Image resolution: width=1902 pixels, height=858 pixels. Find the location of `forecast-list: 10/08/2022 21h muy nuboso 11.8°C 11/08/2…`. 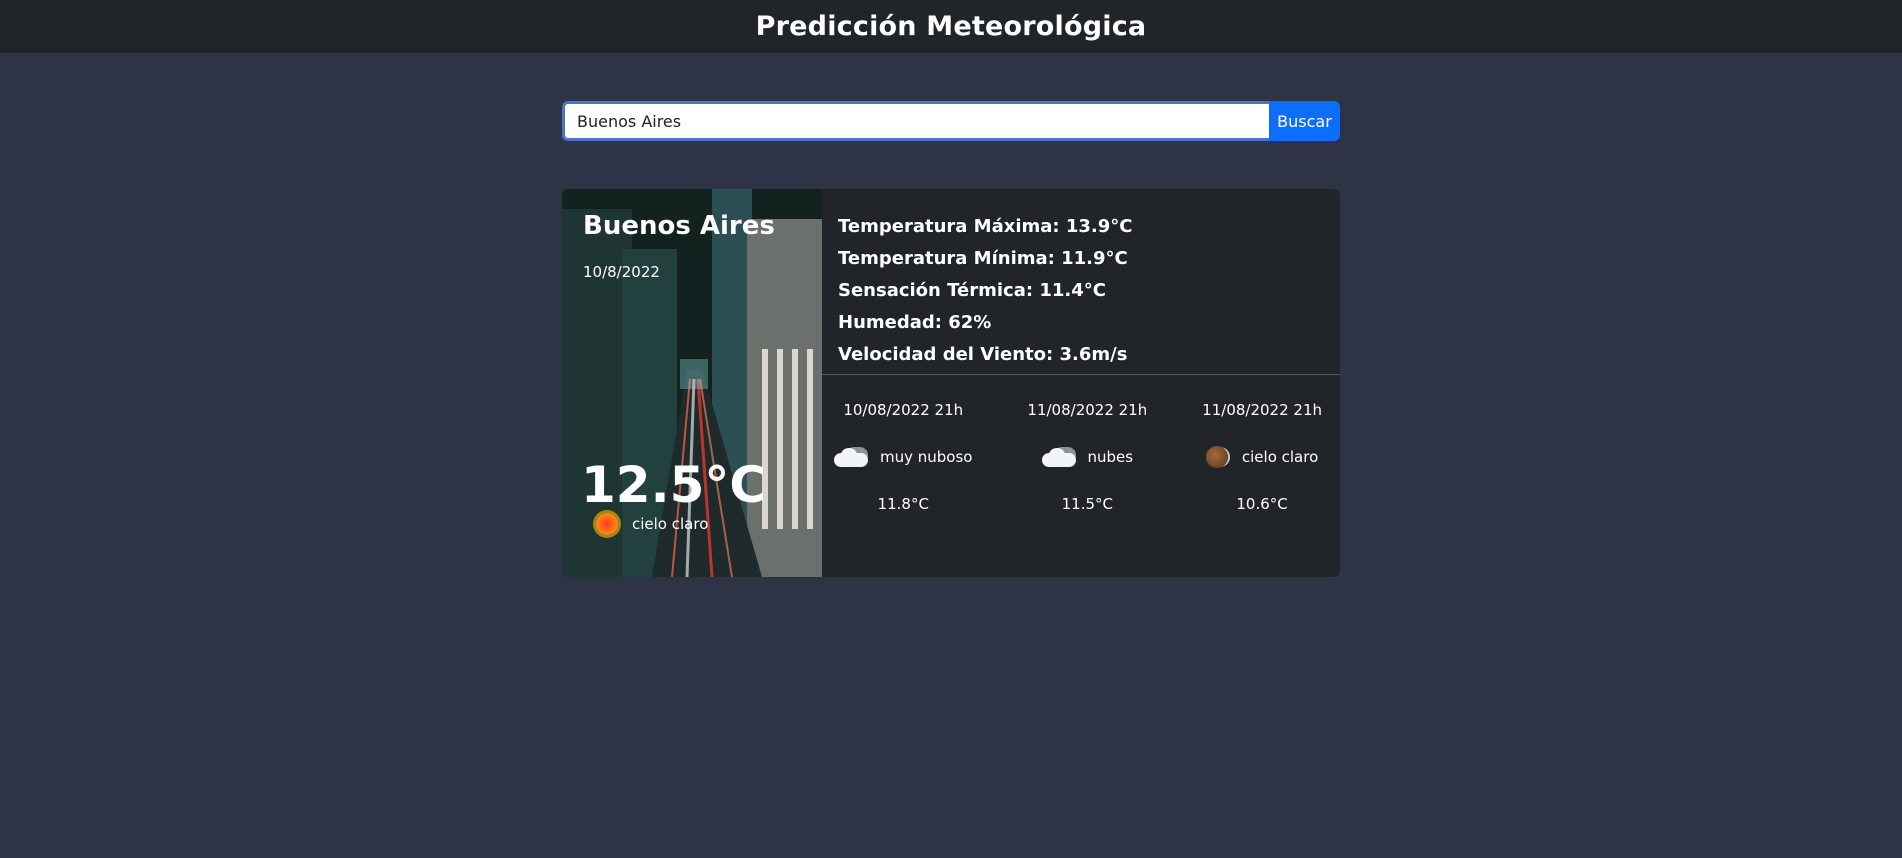

forecast-list: 10/08/2022 21h muy nuboso 11.8°C 11/08/2… is located at coordinates (1081, 444).